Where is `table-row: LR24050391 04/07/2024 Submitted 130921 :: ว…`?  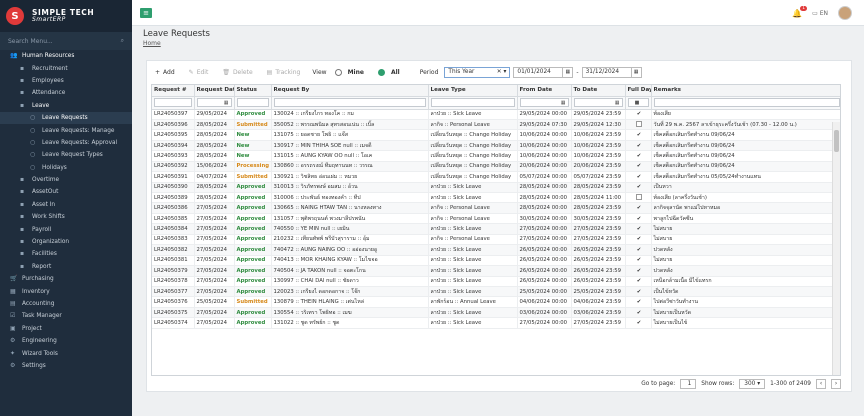
table-row: LR24050391 04/07/2024 Submitted 130921 :: ว… is located at coordinates (496, 177).